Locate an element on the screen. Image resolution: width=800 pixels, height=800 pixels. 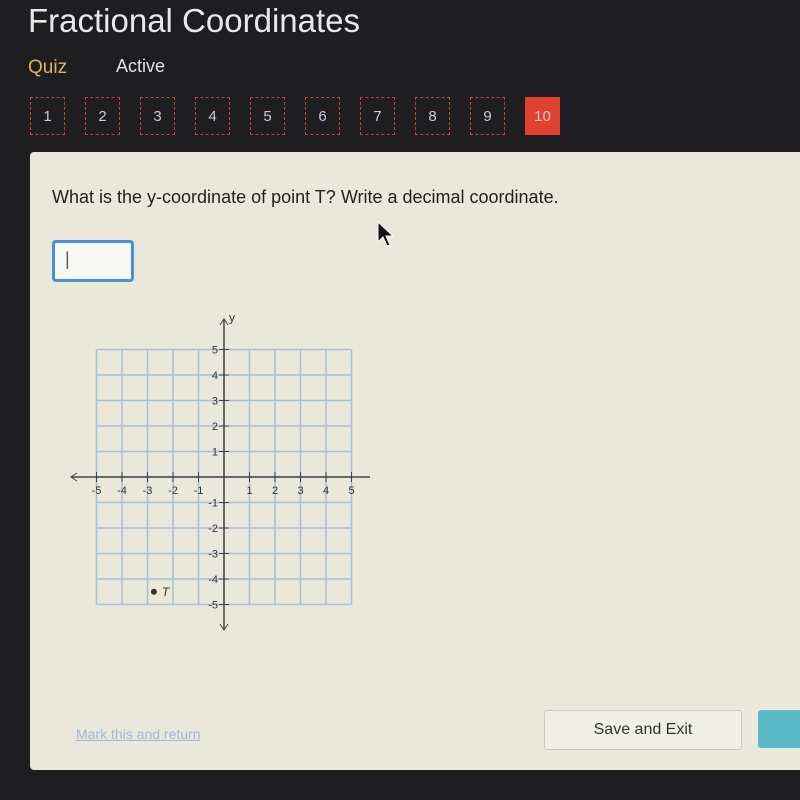
y-tick-label: -3 is located at coordinates (213, 555).